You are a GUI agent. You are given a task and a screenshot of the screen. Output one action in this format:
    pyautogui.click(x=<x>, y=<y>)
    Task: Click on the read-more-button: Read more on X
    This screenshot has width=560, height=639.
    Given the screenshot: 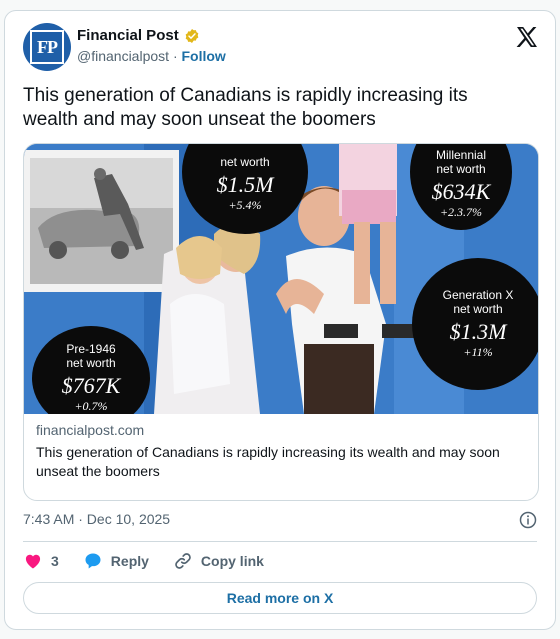 What is the action you would take?
    pyautogui.click(x=280, y=598)
    